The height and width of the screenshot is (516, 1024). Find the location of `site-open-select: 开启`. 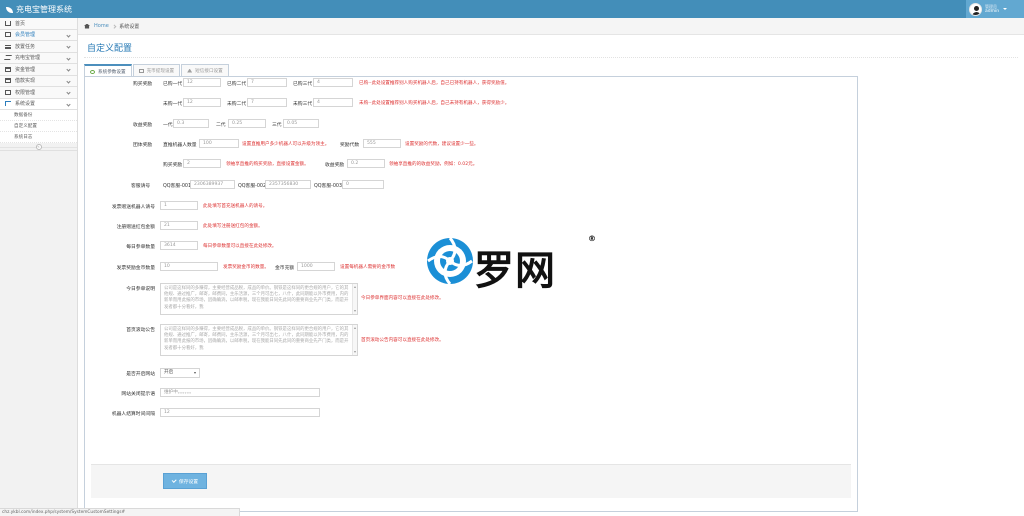

site-open-select: 开启 is located at coordinates (180, 373).